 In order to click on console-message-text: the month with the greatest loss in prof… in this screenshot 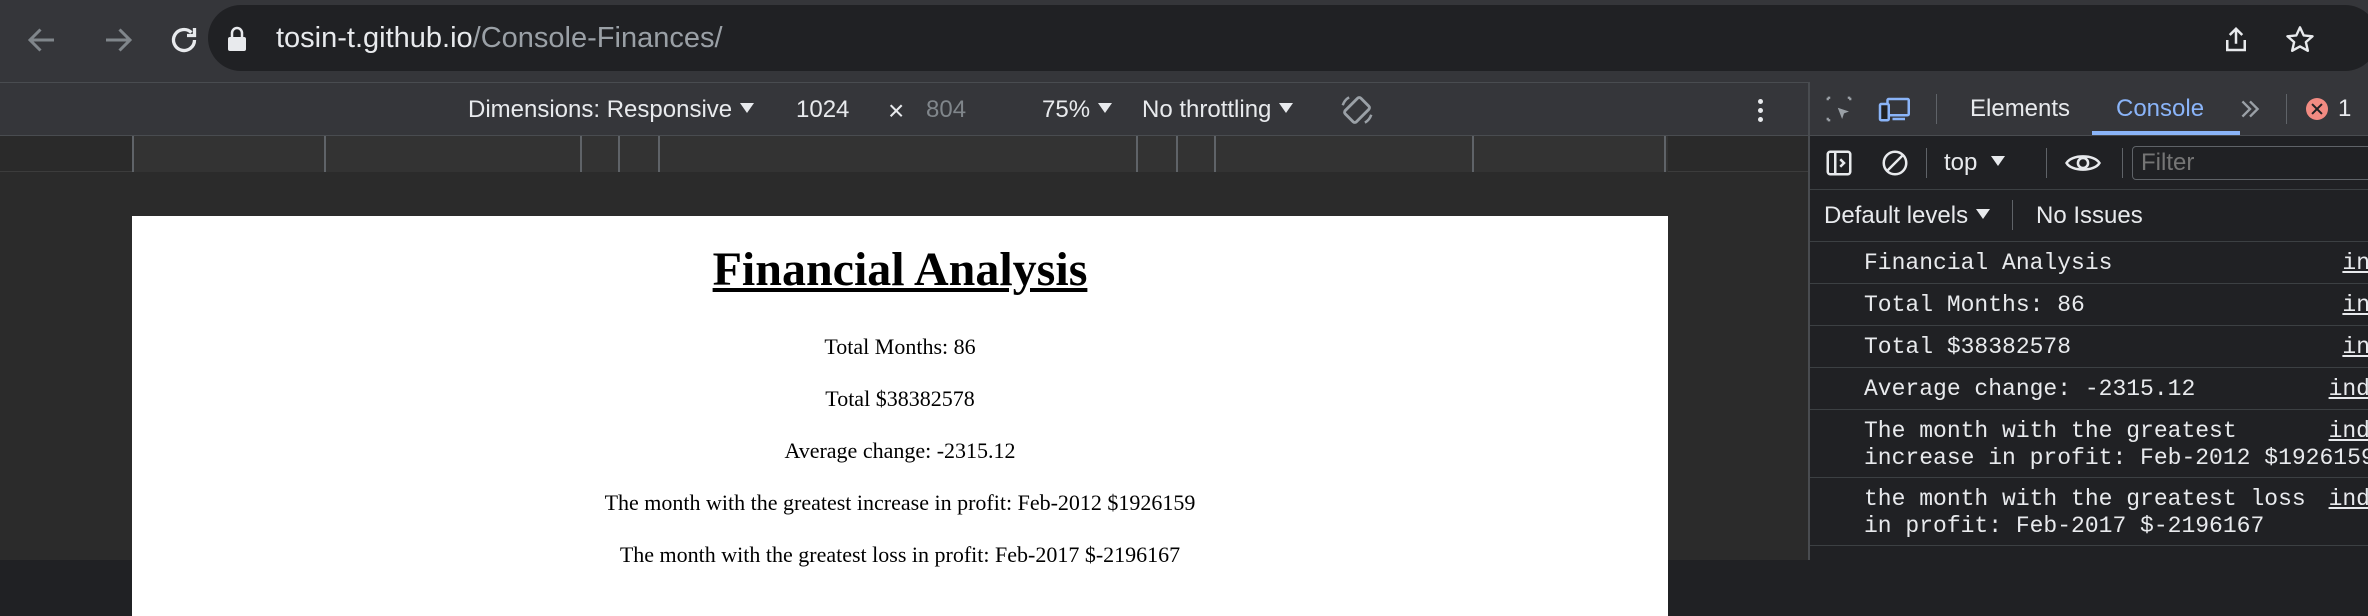, I will do `click(2085, 512)`.